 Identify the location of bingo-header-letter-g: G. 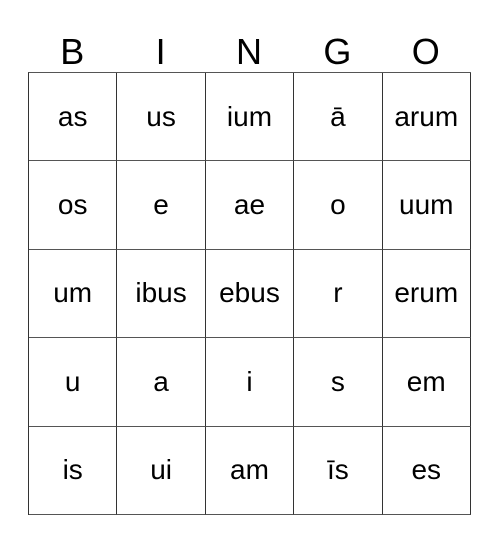
(337, 51).